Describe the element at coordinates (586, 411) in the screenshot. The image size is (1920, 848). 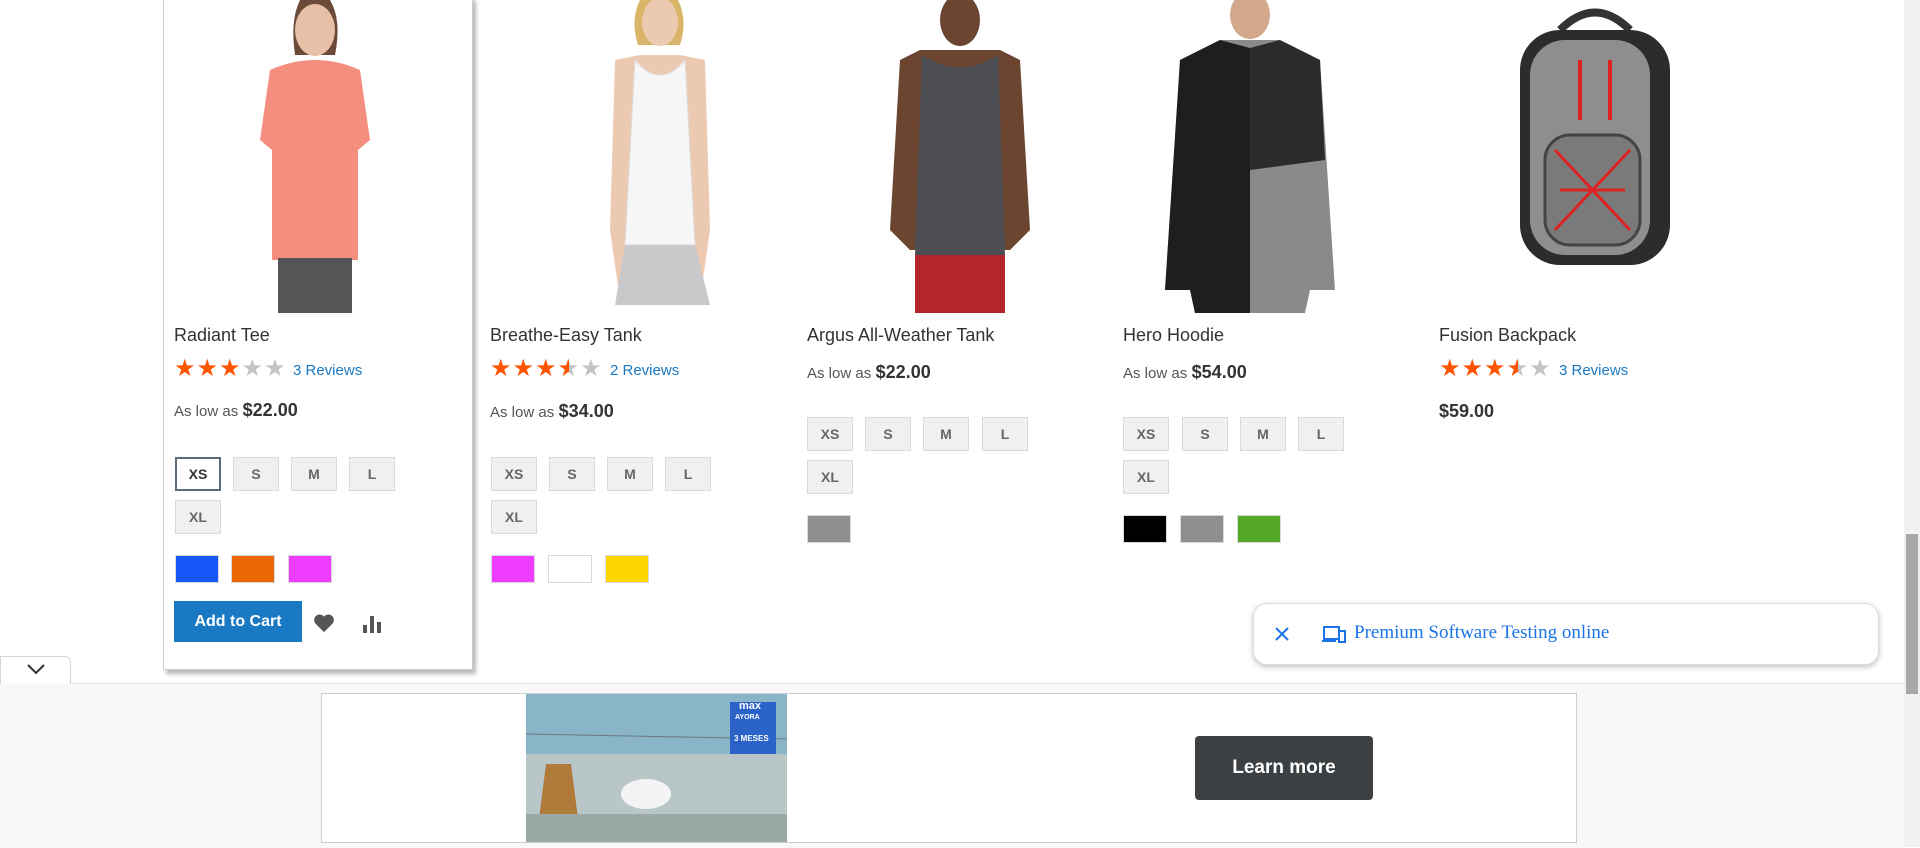
I see `price: $34.00` at that location.